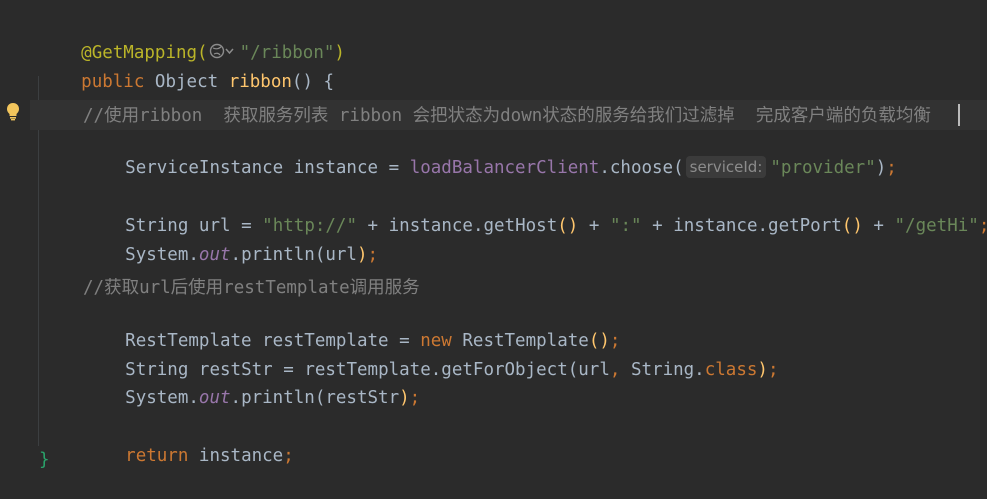 Image resolution: width=987 pixels, height=499 pixels. What do you see at coordinates (204, 168) in the screenshot?
I see `type-serviceinstance: ServiceInstance` at bounding box center [204, 168].